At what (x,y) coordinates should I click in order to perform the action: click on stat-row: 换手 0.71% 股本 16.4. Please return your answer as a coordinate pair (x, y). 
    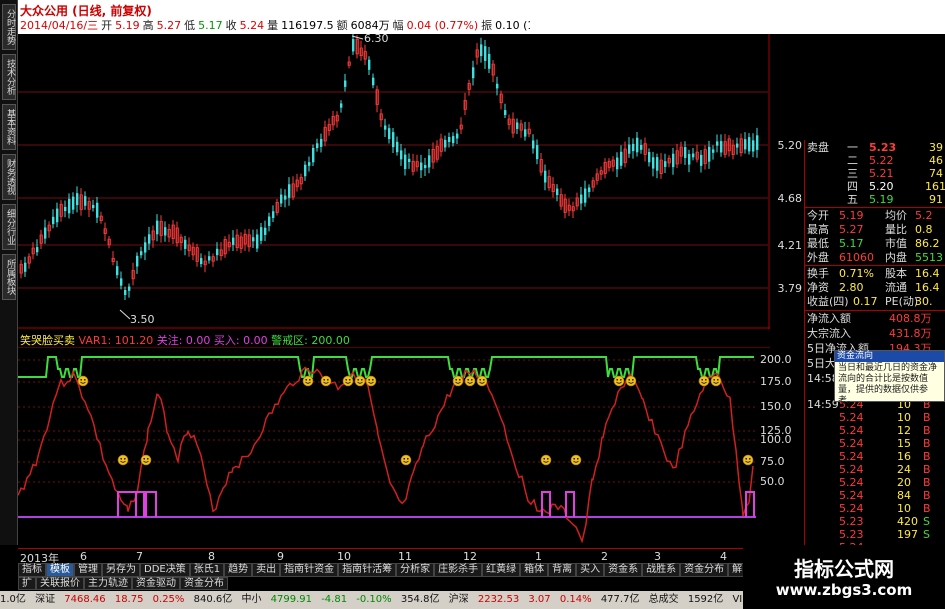
    Looking at the image, I should click on (875, 273).